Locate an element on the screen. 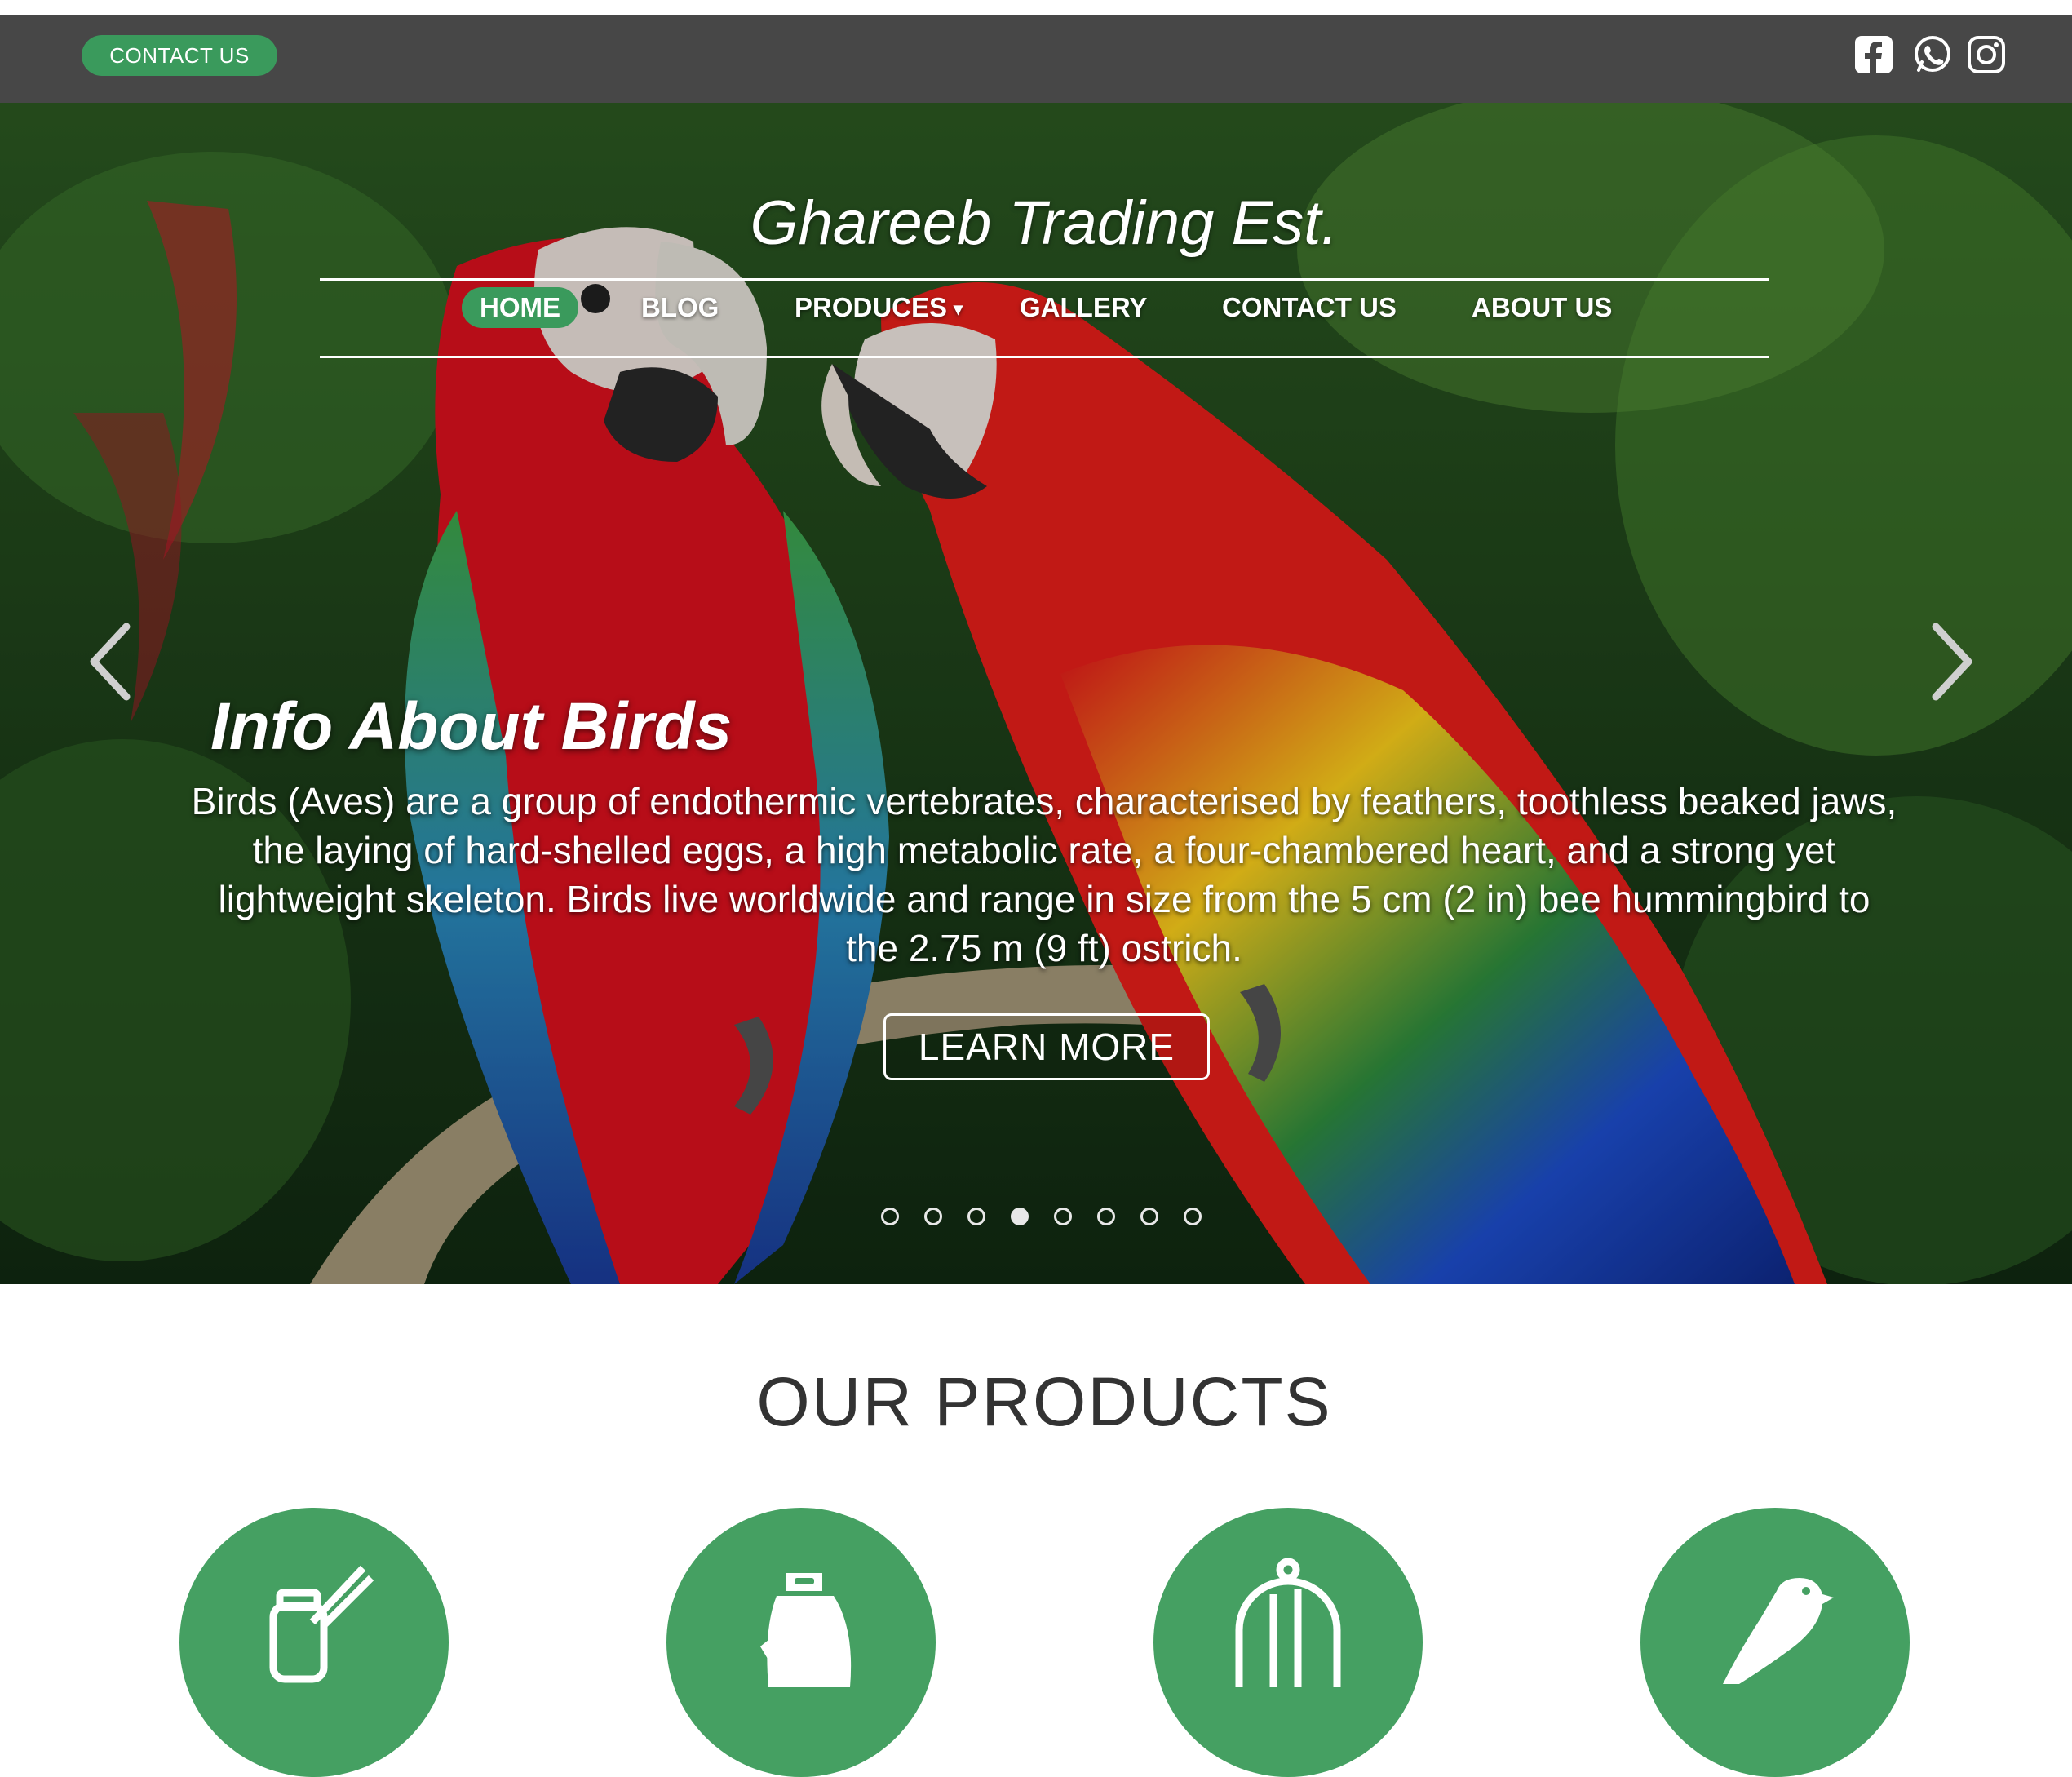  nav-item-label: CONTACT US is located at coordinates (1309, 307).